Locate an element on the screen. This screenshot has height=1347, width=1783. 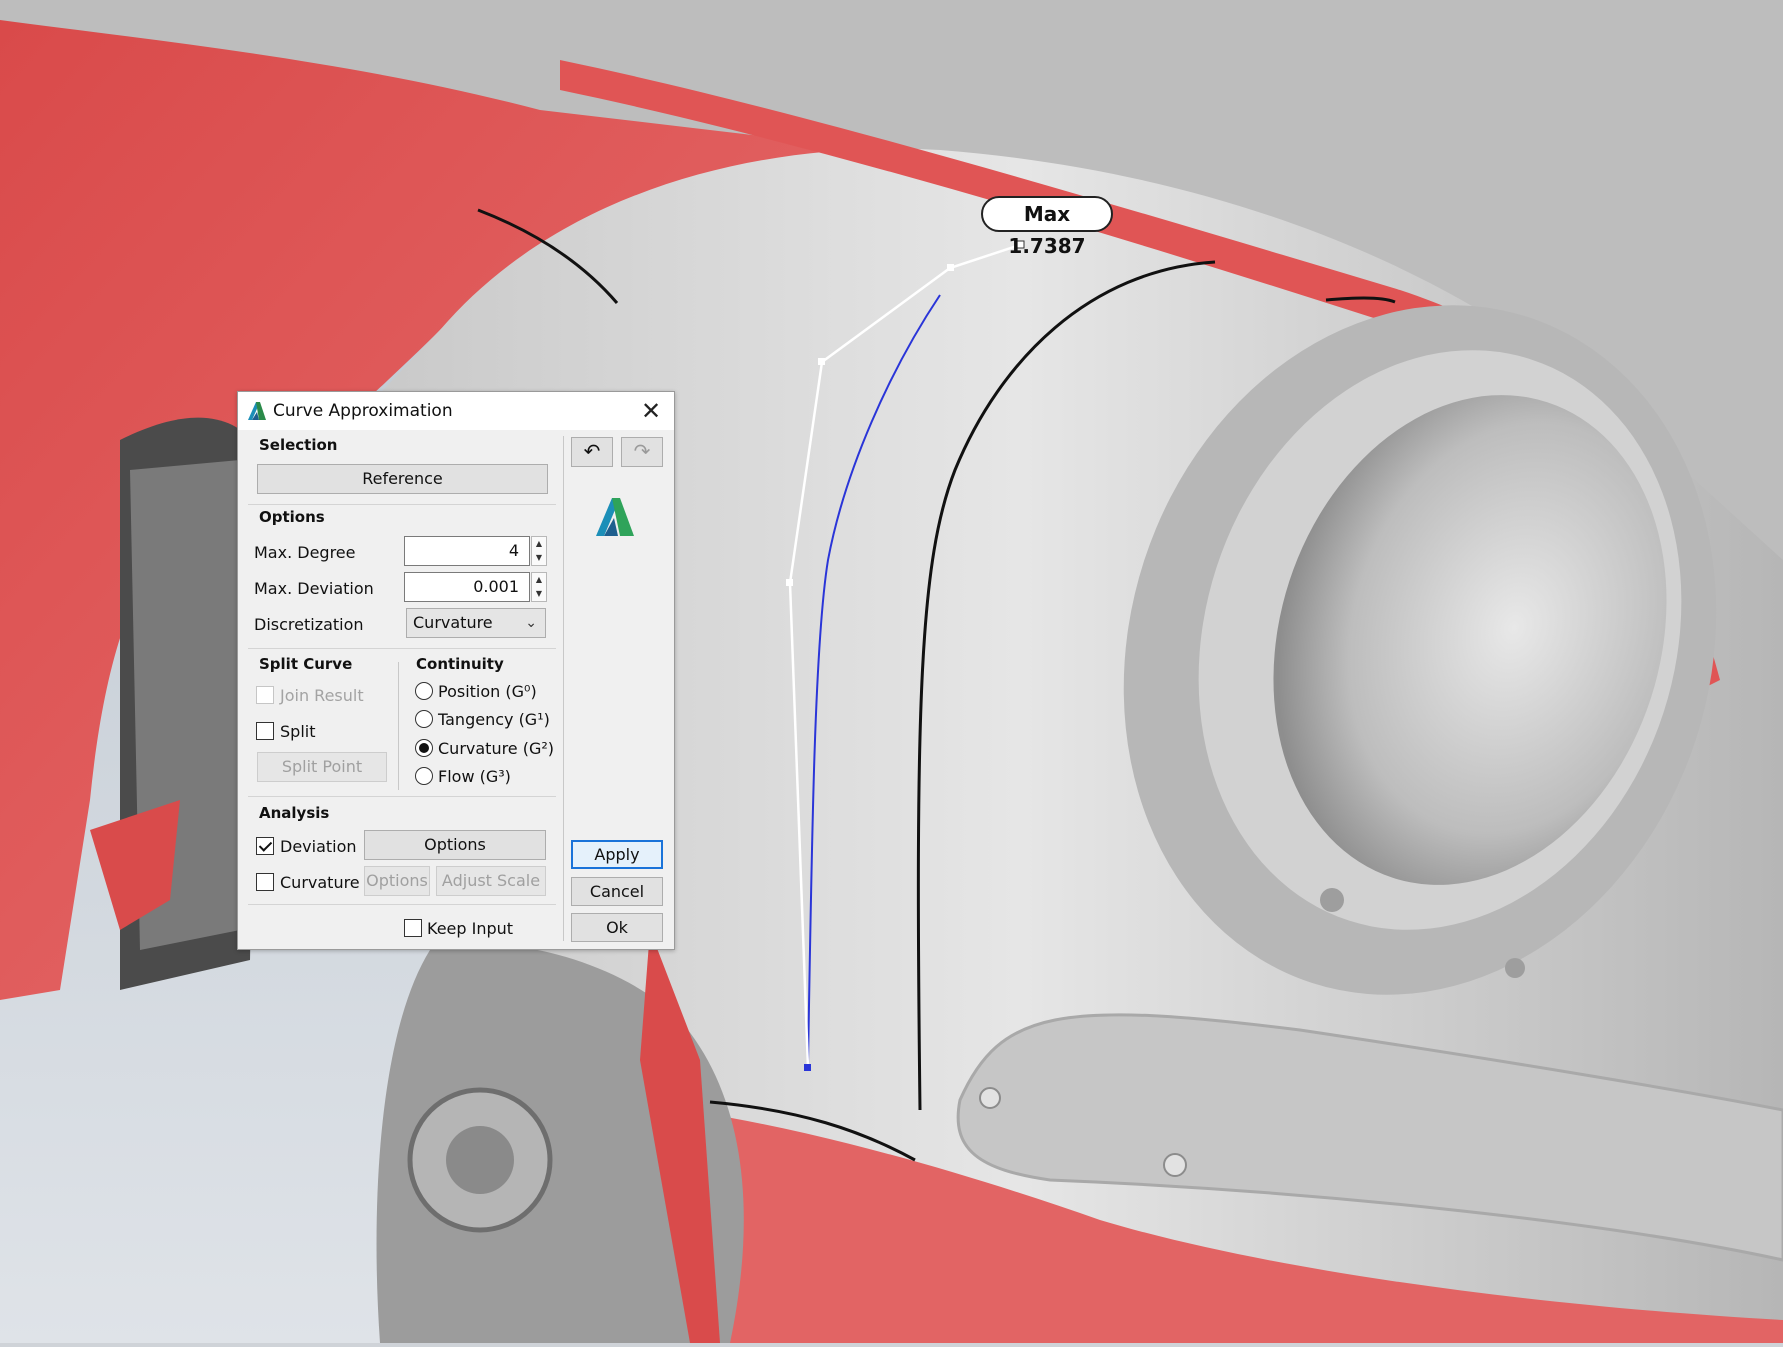
max-deviation-stepper: ▲ ▼ is located at coordinates (539, 587).